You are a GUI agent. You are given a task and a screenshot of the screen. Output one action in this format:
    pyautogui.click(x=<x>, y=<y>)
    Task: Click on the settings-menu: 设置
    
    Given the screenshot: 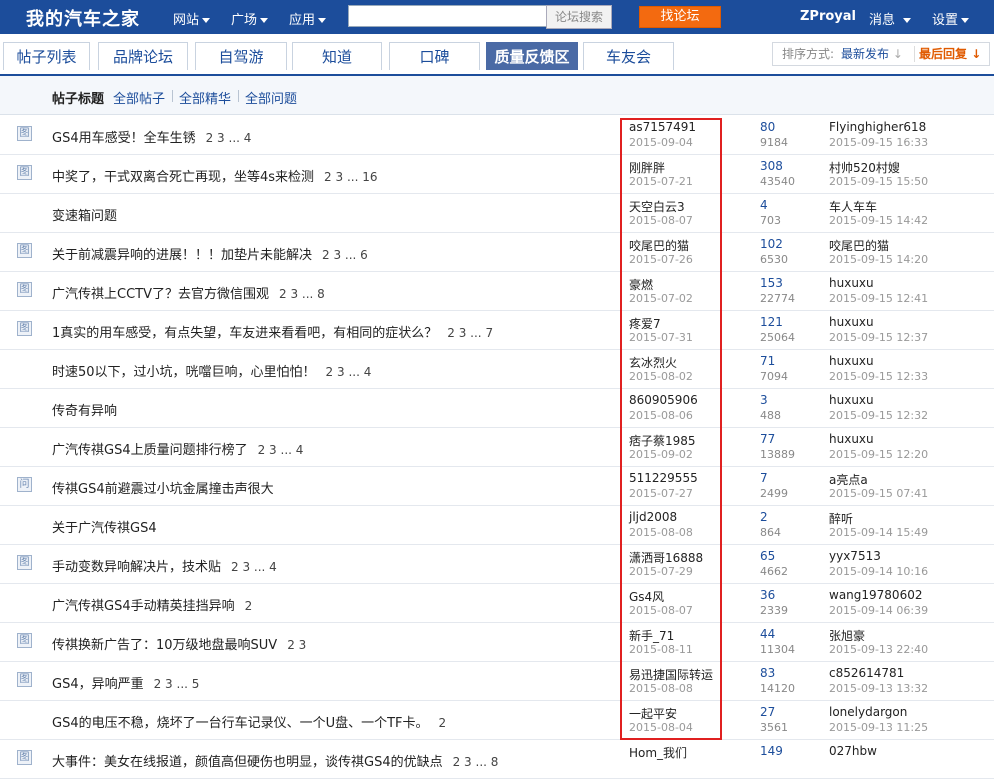 What is the action you would take?
    pyautogui.click(x=951, y=18)
    